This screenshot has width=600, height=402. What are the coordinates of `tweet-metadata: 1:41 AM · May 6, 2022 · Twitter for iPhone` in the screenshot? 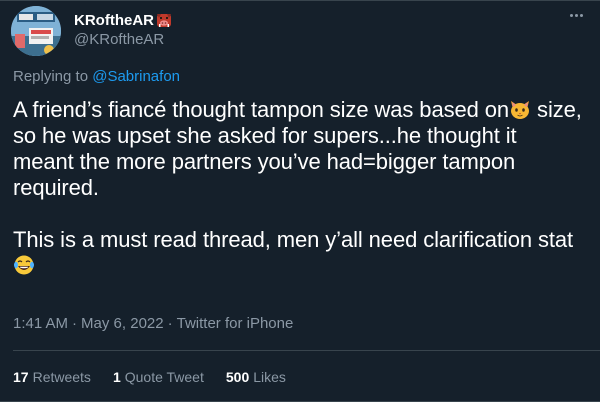 It's located at (153, 323).